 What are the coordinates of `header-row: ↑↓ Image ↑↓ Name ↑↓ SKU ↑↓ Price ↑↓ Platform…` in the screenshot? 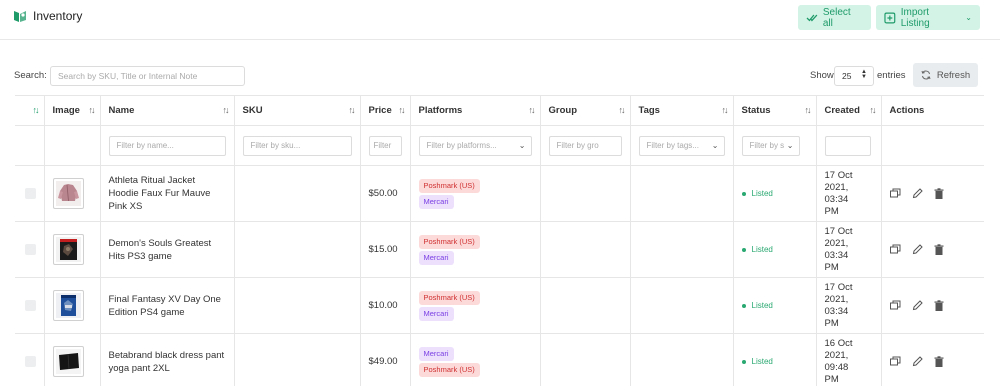 It's located at (499, 110).